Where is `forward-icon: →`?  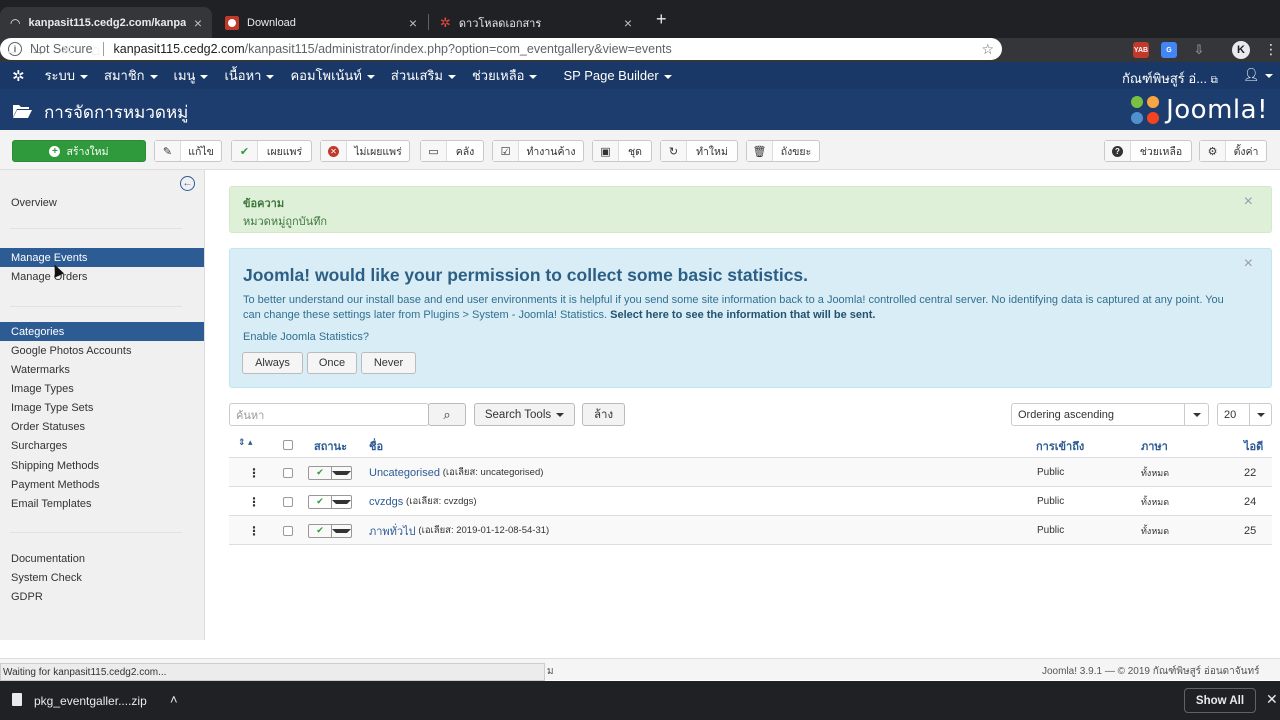
forward-icon: → is located at coordinates (38, 50).